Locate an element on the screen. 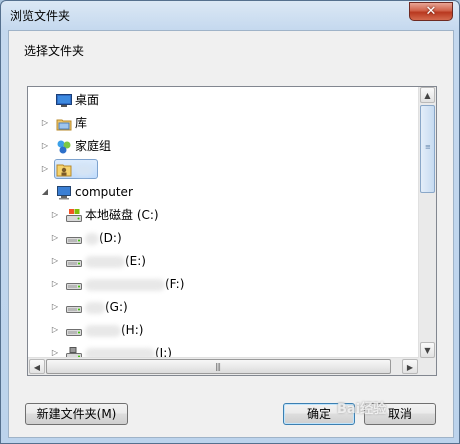  horizontal-grip-icon: ||| is located at coordinates (218, 366).